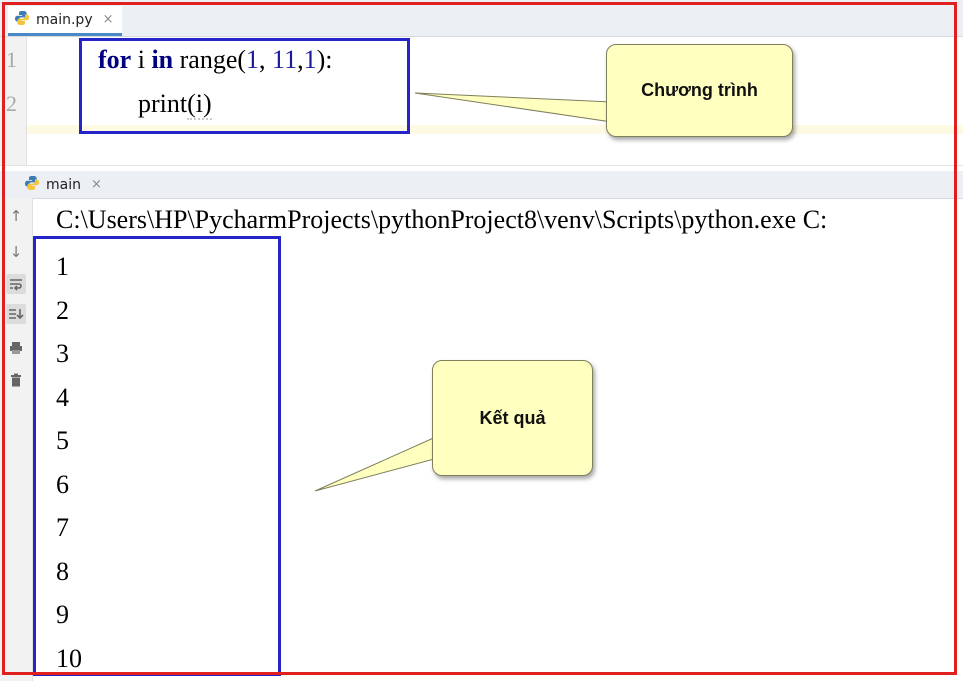  What do you see at coordinates (513, 107) in the screenshot?
I see `callout-pointer-program` at bounding box center [513, 107].